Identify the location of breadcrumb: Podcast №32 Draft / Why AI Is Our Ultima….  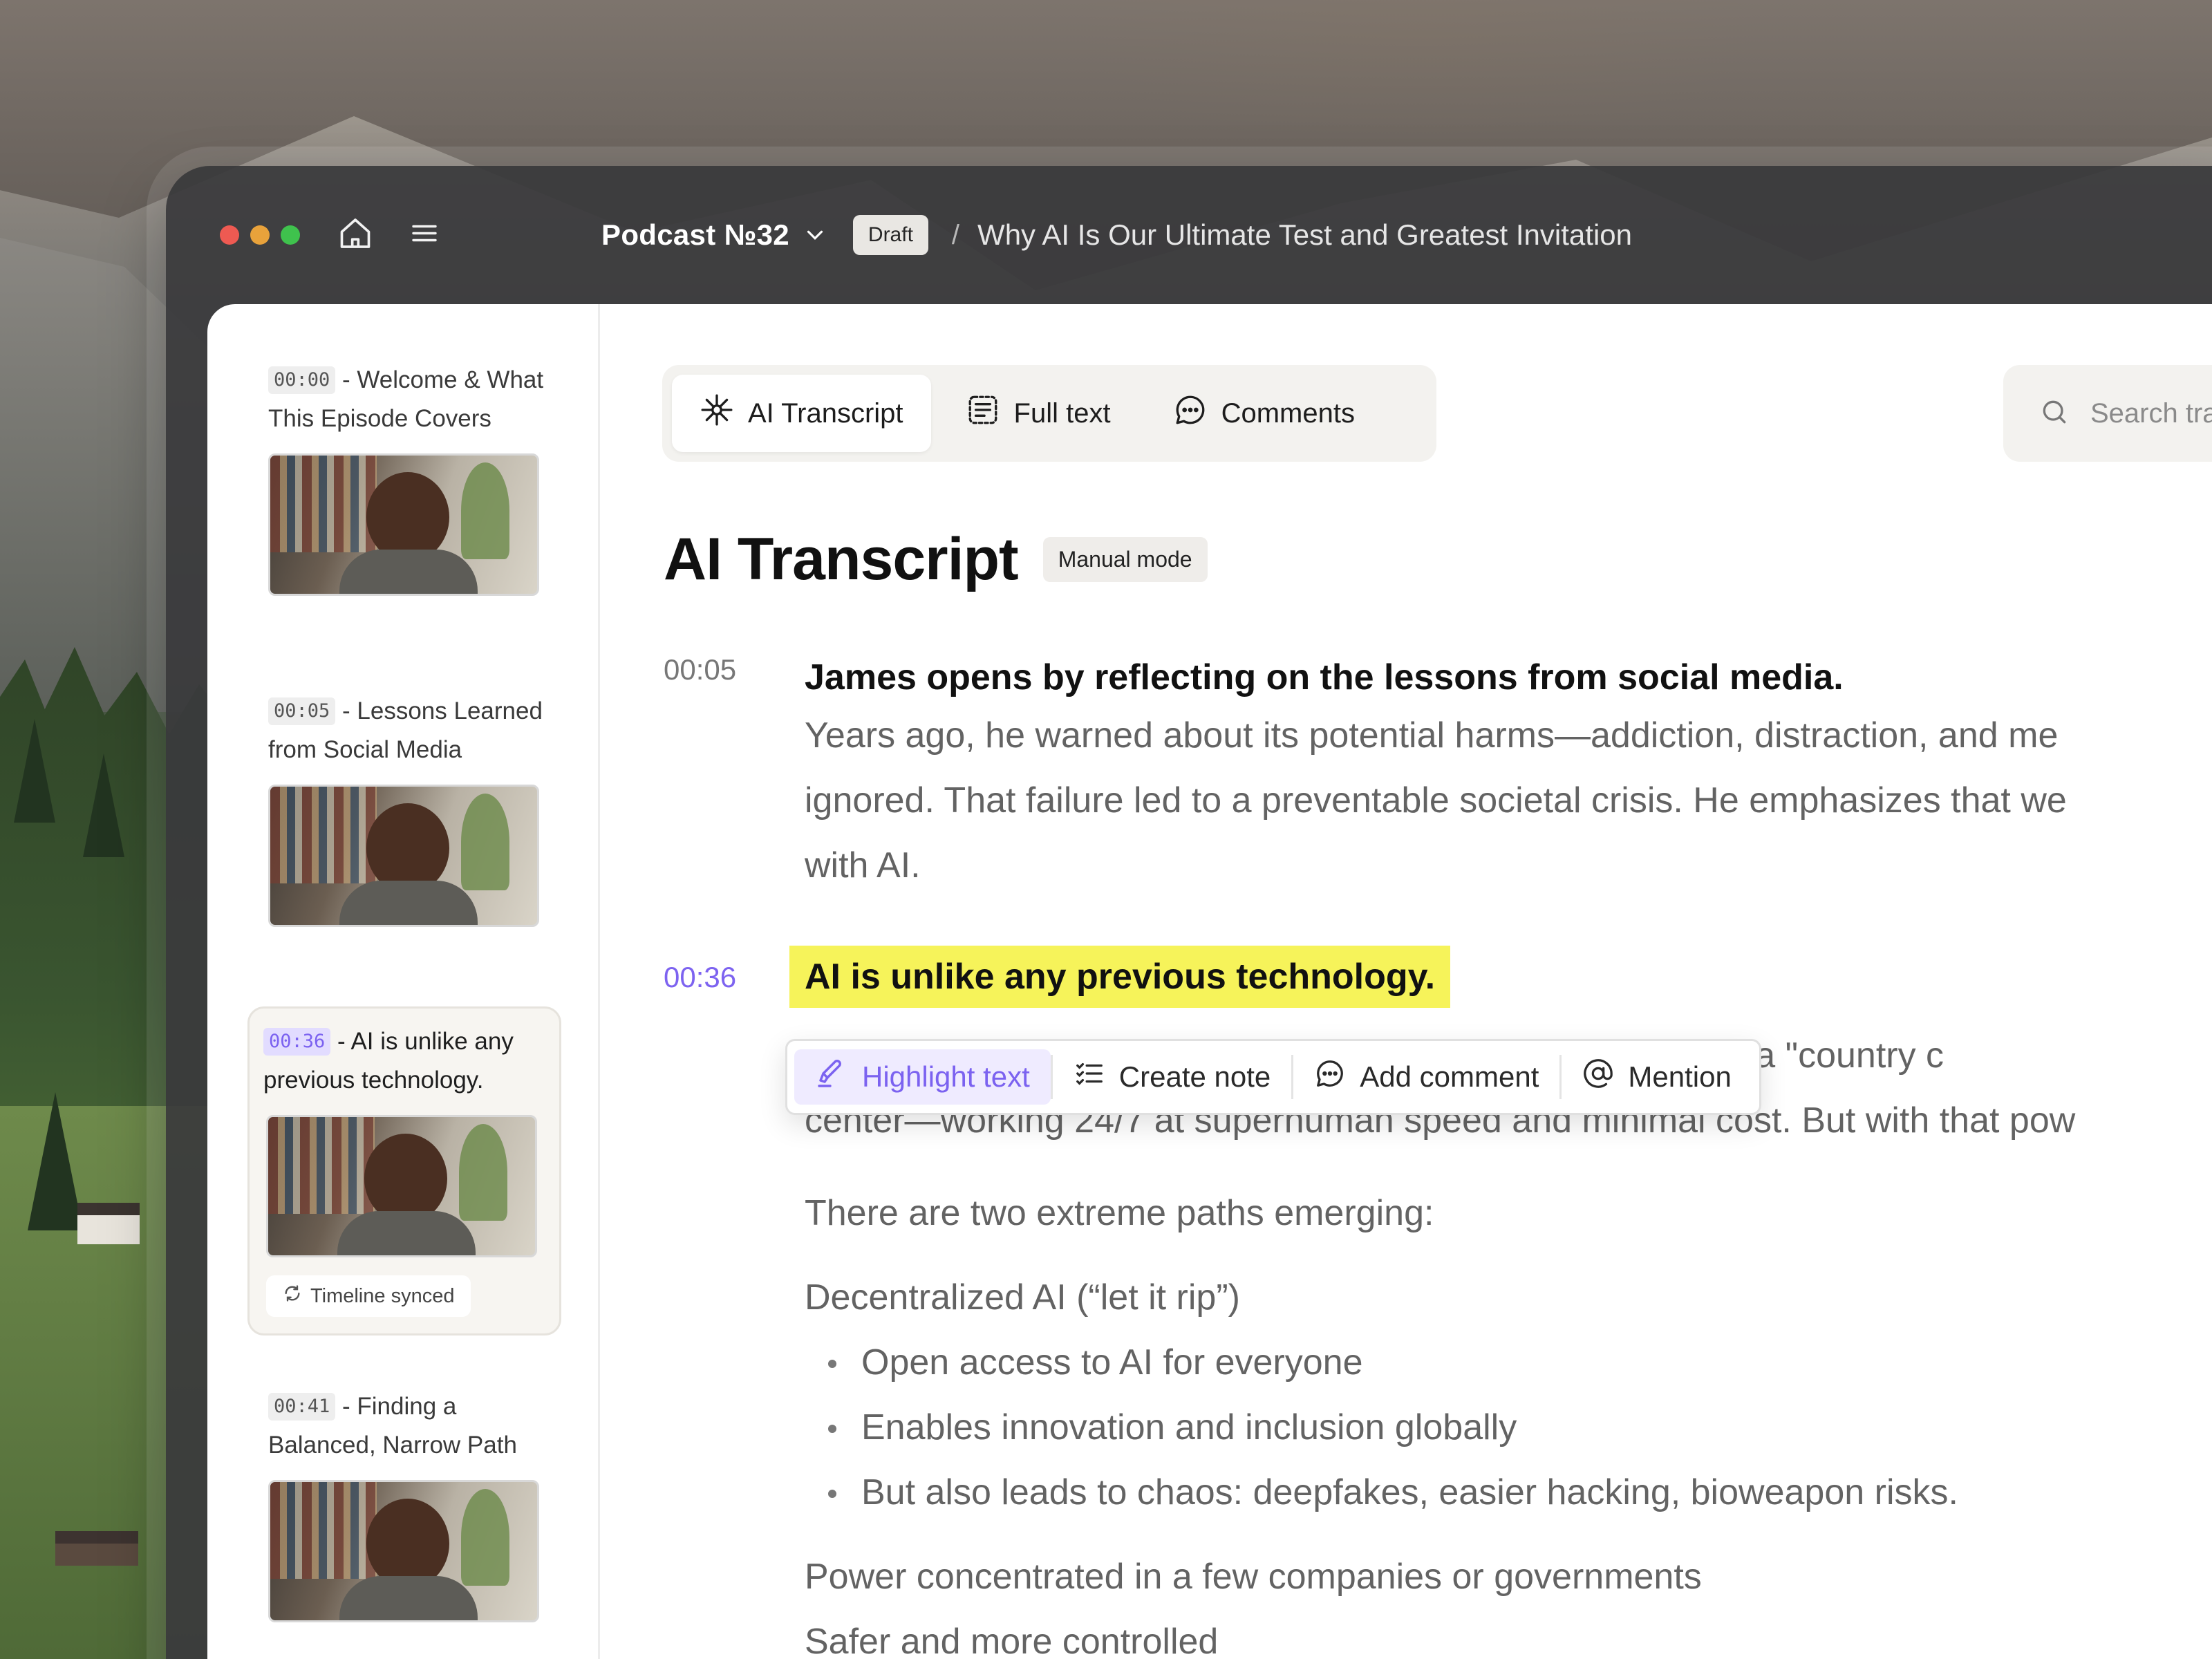
(1117, 235).